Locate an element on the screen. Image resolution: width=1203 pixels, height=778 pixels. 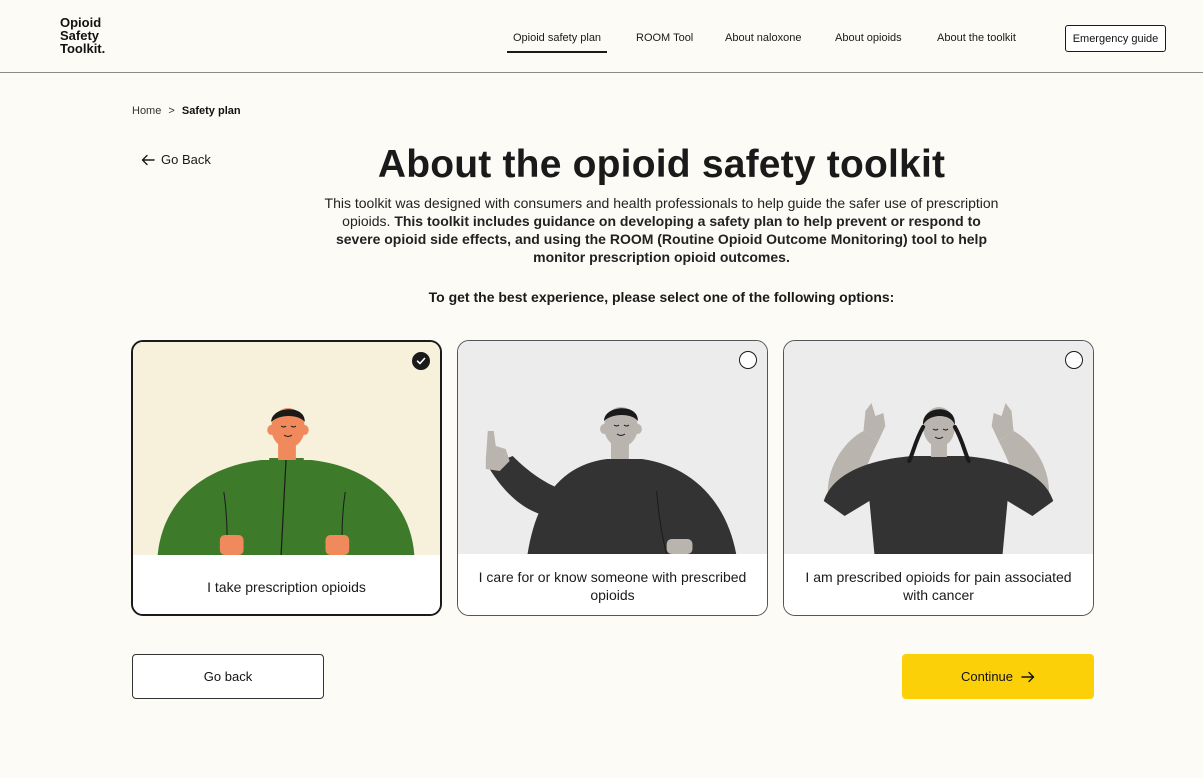
illustration-person-green is located at coordinates (286, 448).